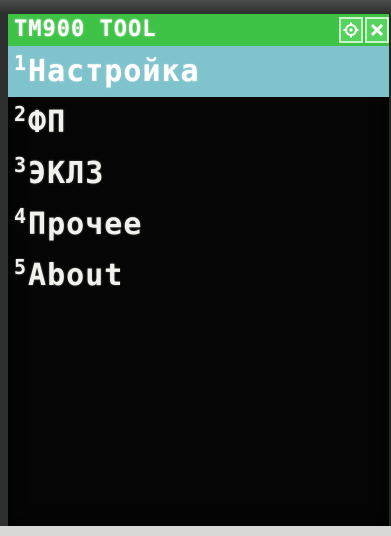 This screenshot has width=391, height=536. Describe the element at coordinates (47, 122) in the screenshot. I see `menu-item-label: ФП` at that location.